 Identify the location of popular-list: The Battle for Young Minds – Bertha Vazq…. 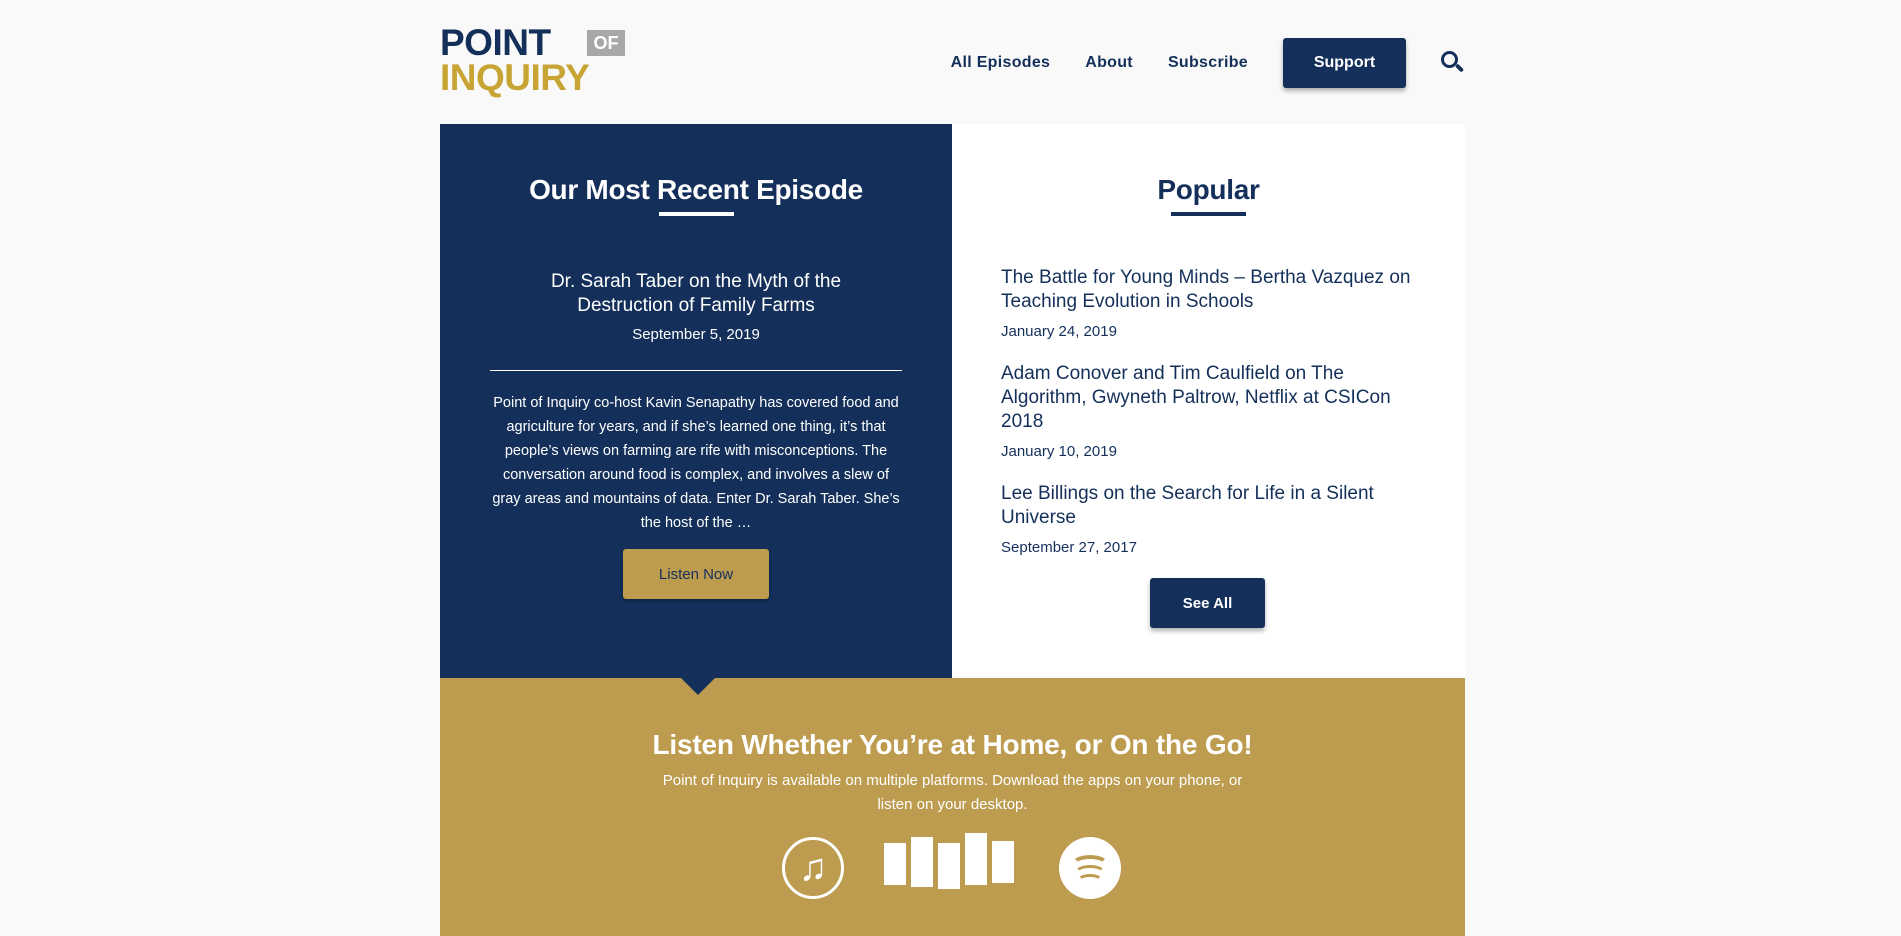
(1211, 411).